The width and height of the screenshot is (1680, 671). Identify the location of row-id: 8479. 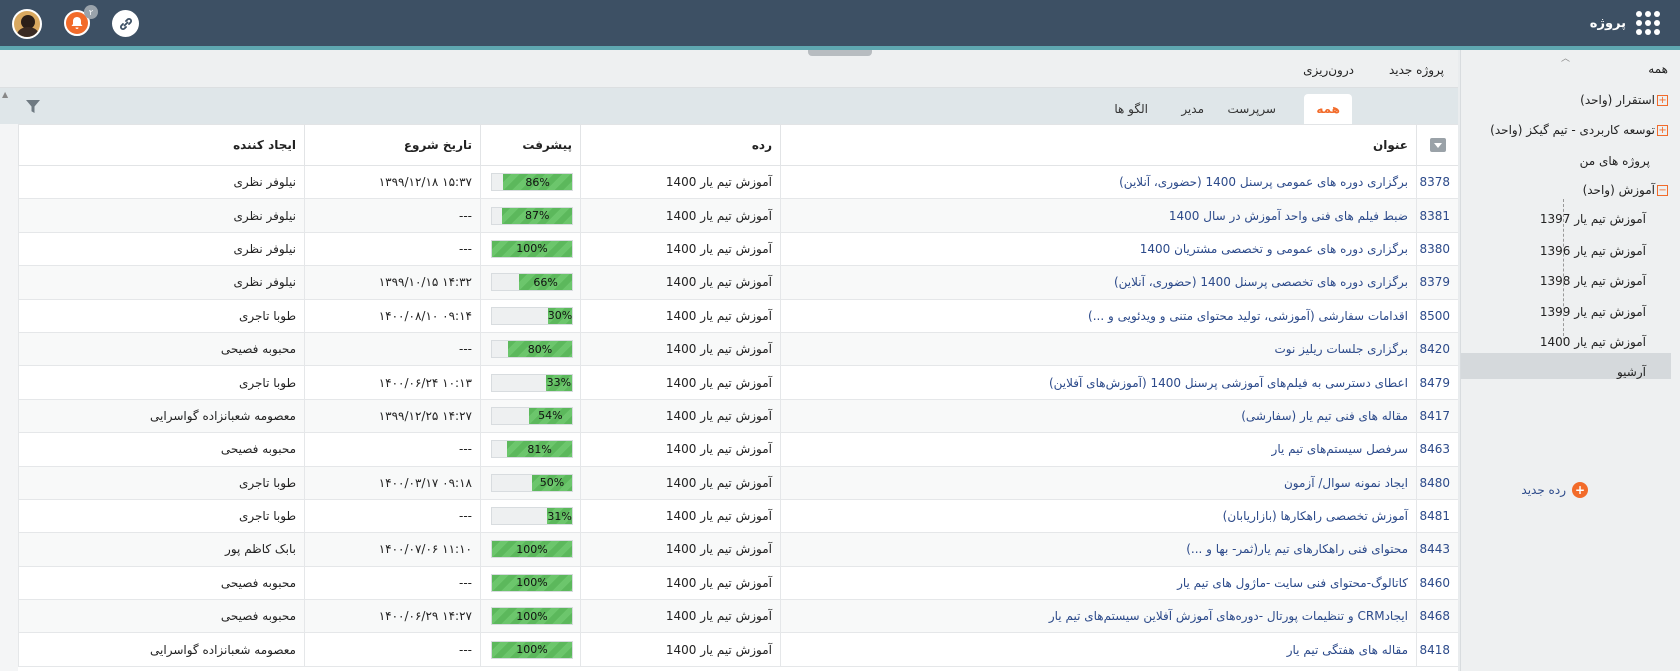
(1437, 382).